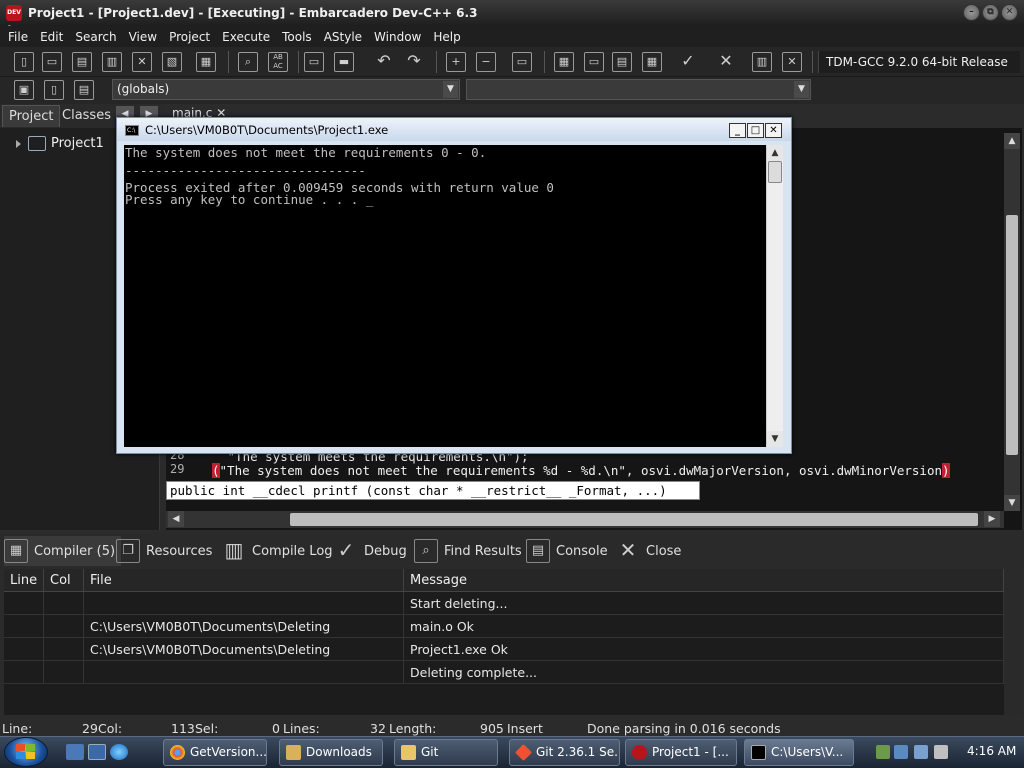 This screenshot has width=1024, height=768. I want to click on tab-console: ▤ Console, so click(567, 551).